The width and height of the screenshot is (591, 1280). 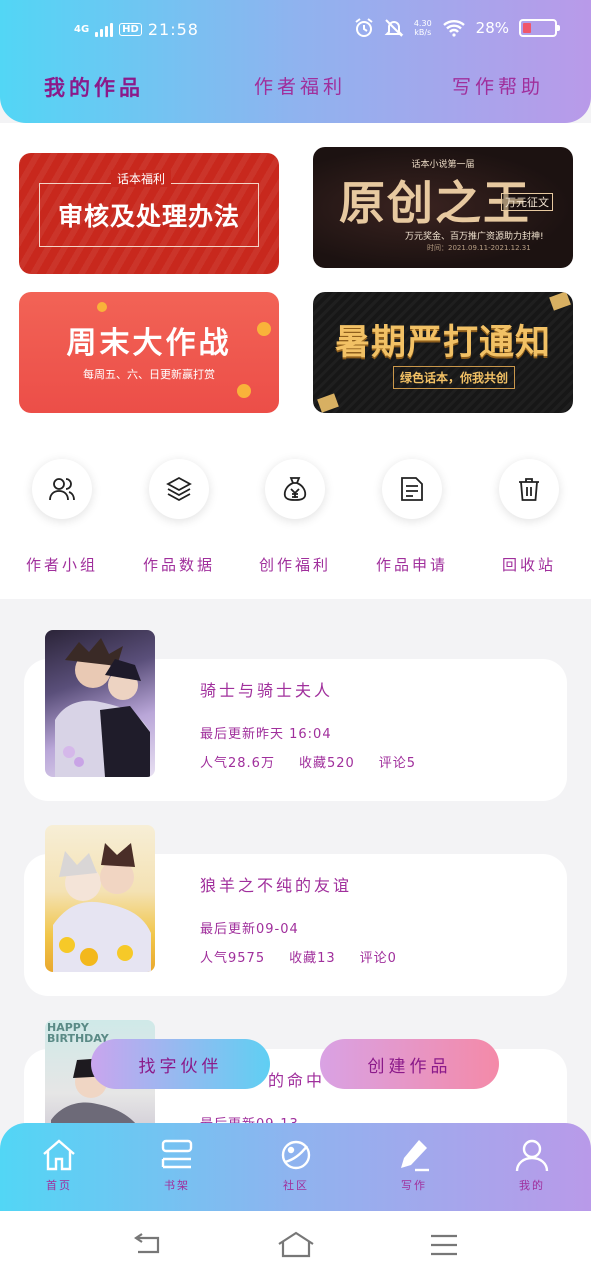 I want to click on work-popularity: 人气28.6万, so click(x=237, y=763).